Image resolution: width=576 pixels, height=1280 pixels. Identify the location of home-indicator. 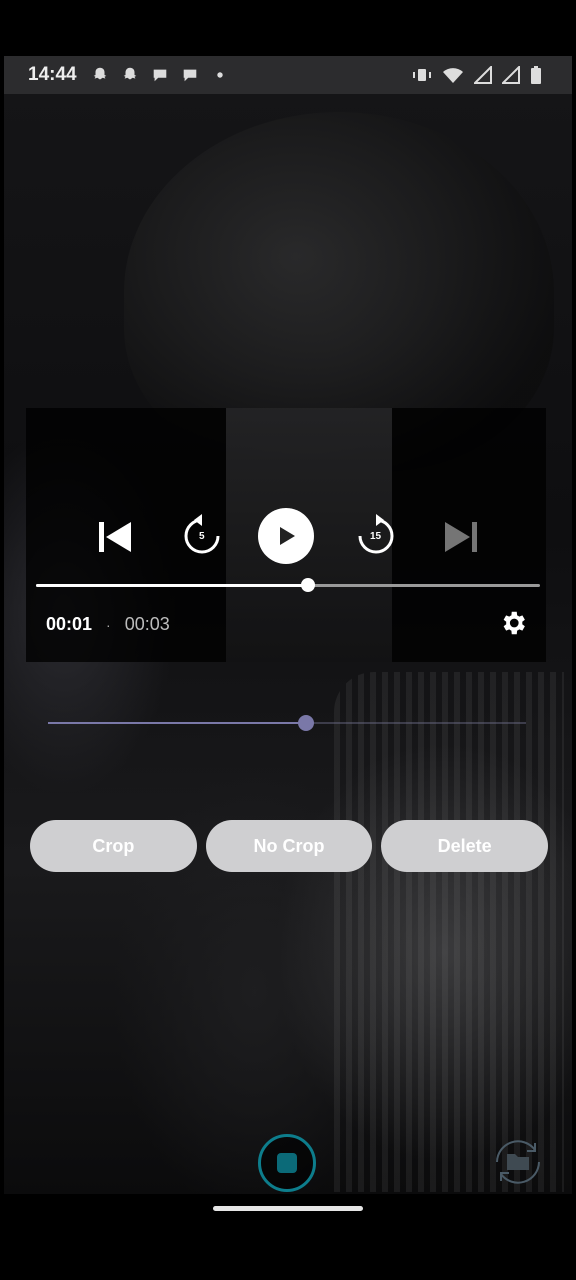
(288, 1208).